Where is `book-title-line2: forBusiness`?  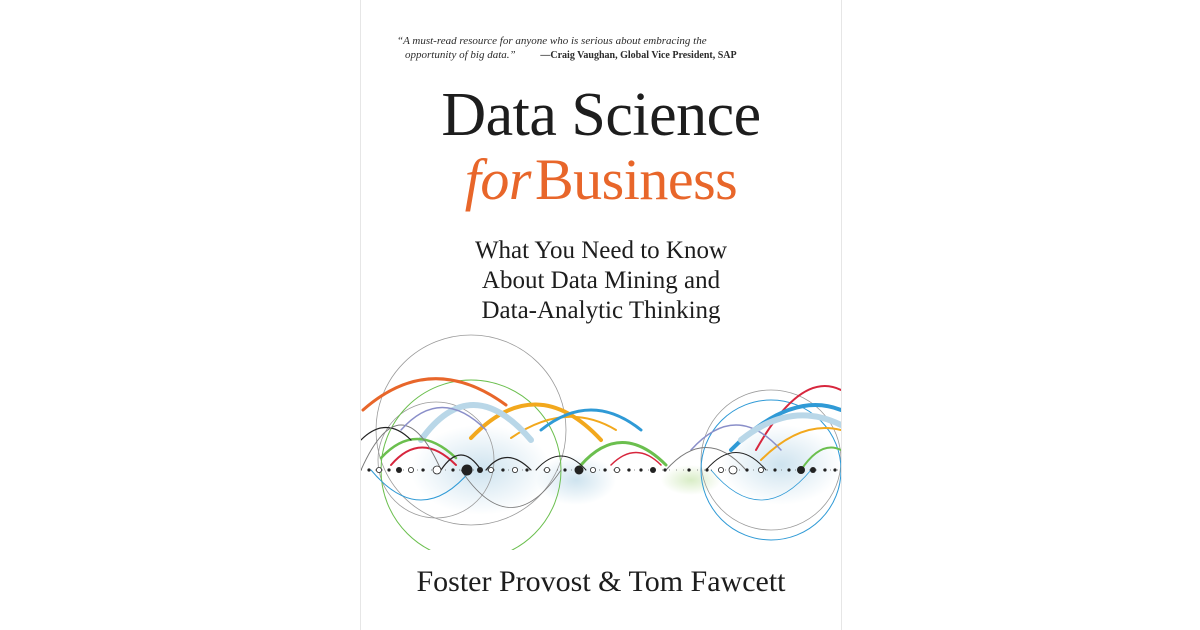 book-title-line2: forBusiness is located at coordinates (601, 180).